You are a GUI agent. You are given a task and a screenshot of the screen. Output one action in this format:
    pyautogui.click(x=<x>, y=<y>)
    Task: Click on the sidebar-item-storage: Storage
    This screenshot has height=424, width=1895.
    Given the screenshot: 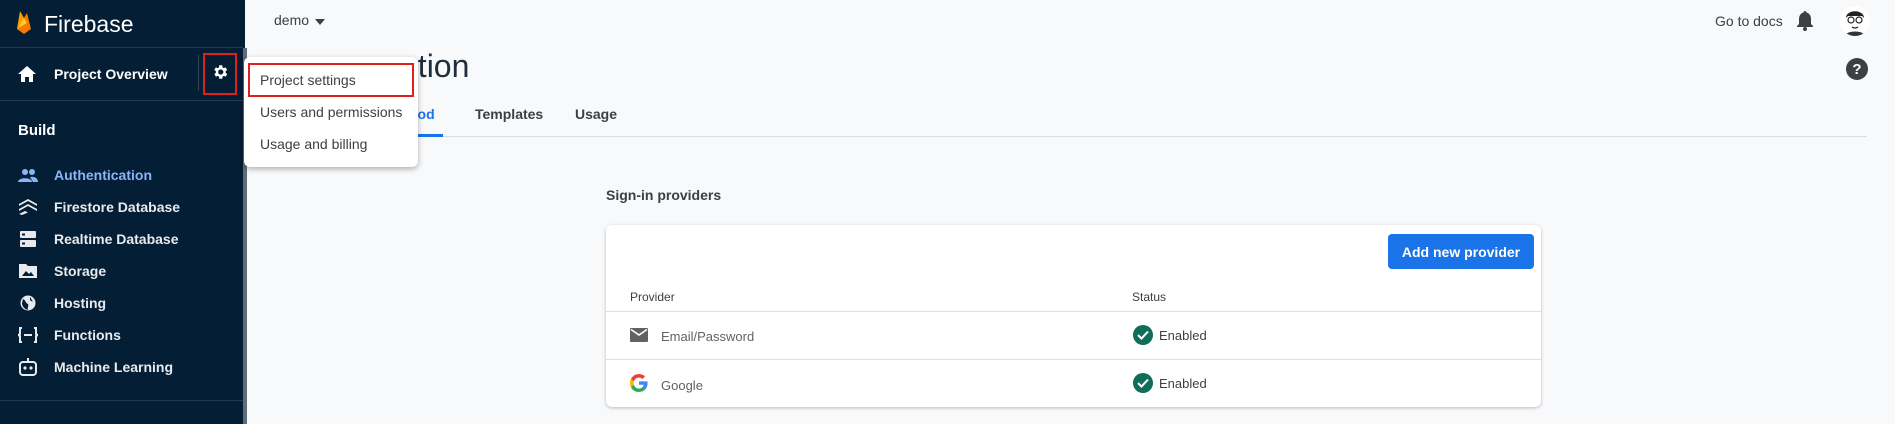 What is the action you would take?
    pyautogui.click(x=121, y=271)
    